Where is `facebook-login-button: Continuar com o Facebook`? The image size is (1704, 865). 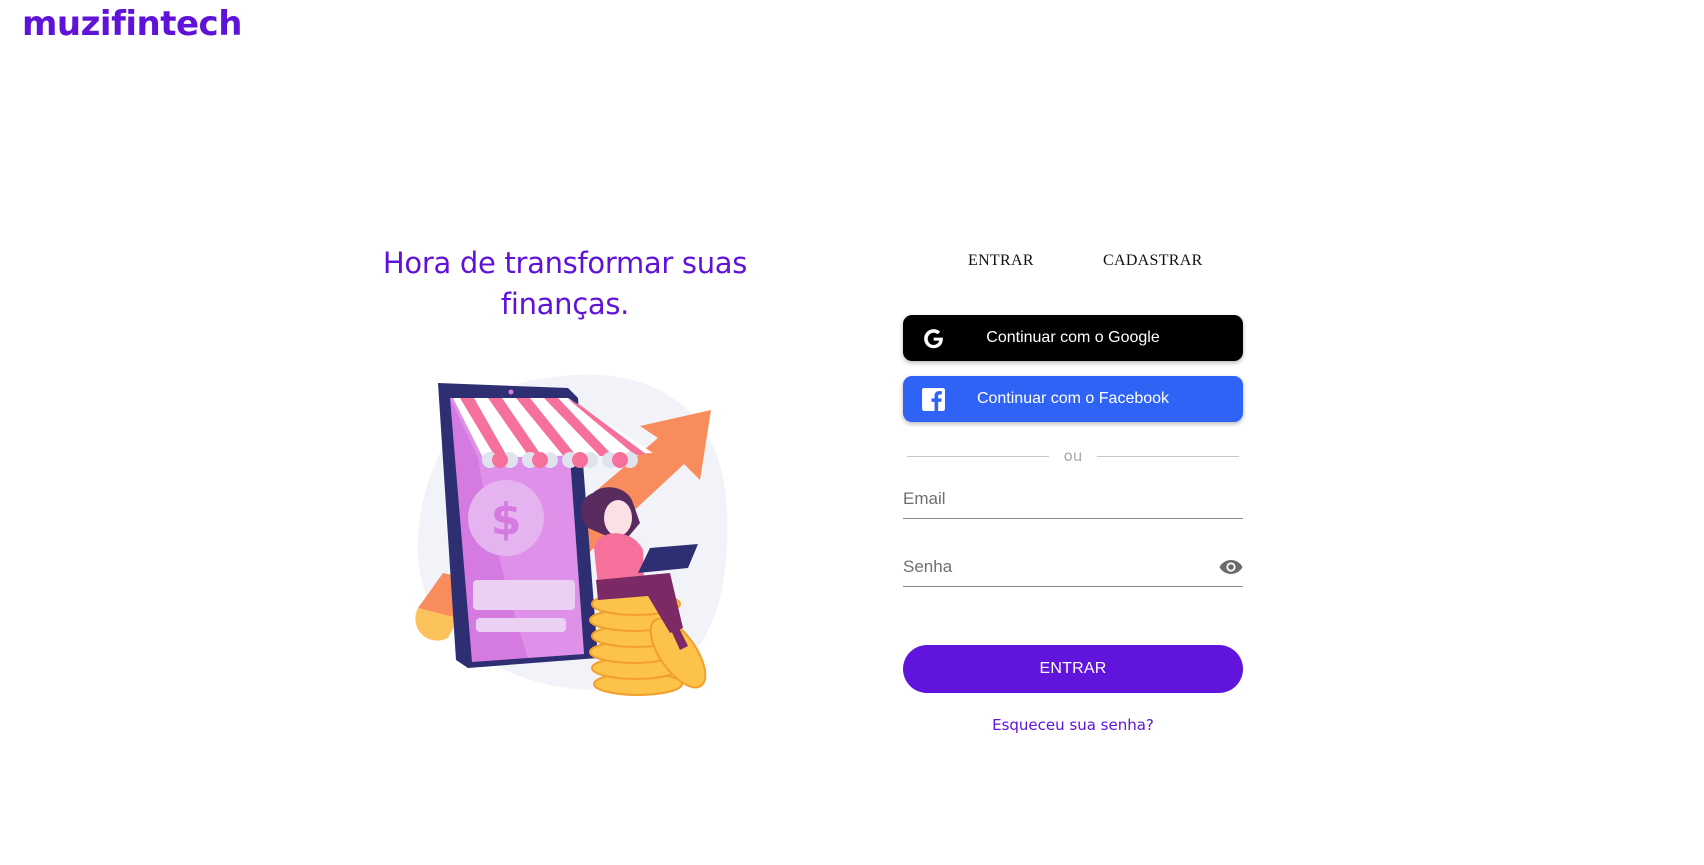
facebook-login-button: Continuar com o Facebook is located at coordinates (1073, 399).